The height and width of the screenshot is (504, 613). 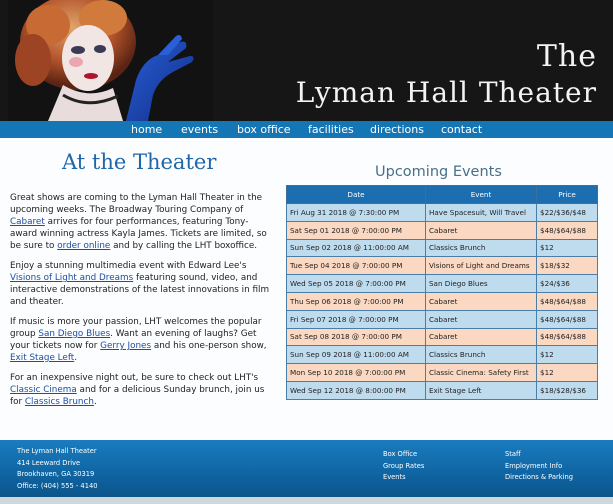 What do you see at coordinates (461, 129) in the screenshot?
I see `nav-contact: contact` at bounding box center [461, 129].